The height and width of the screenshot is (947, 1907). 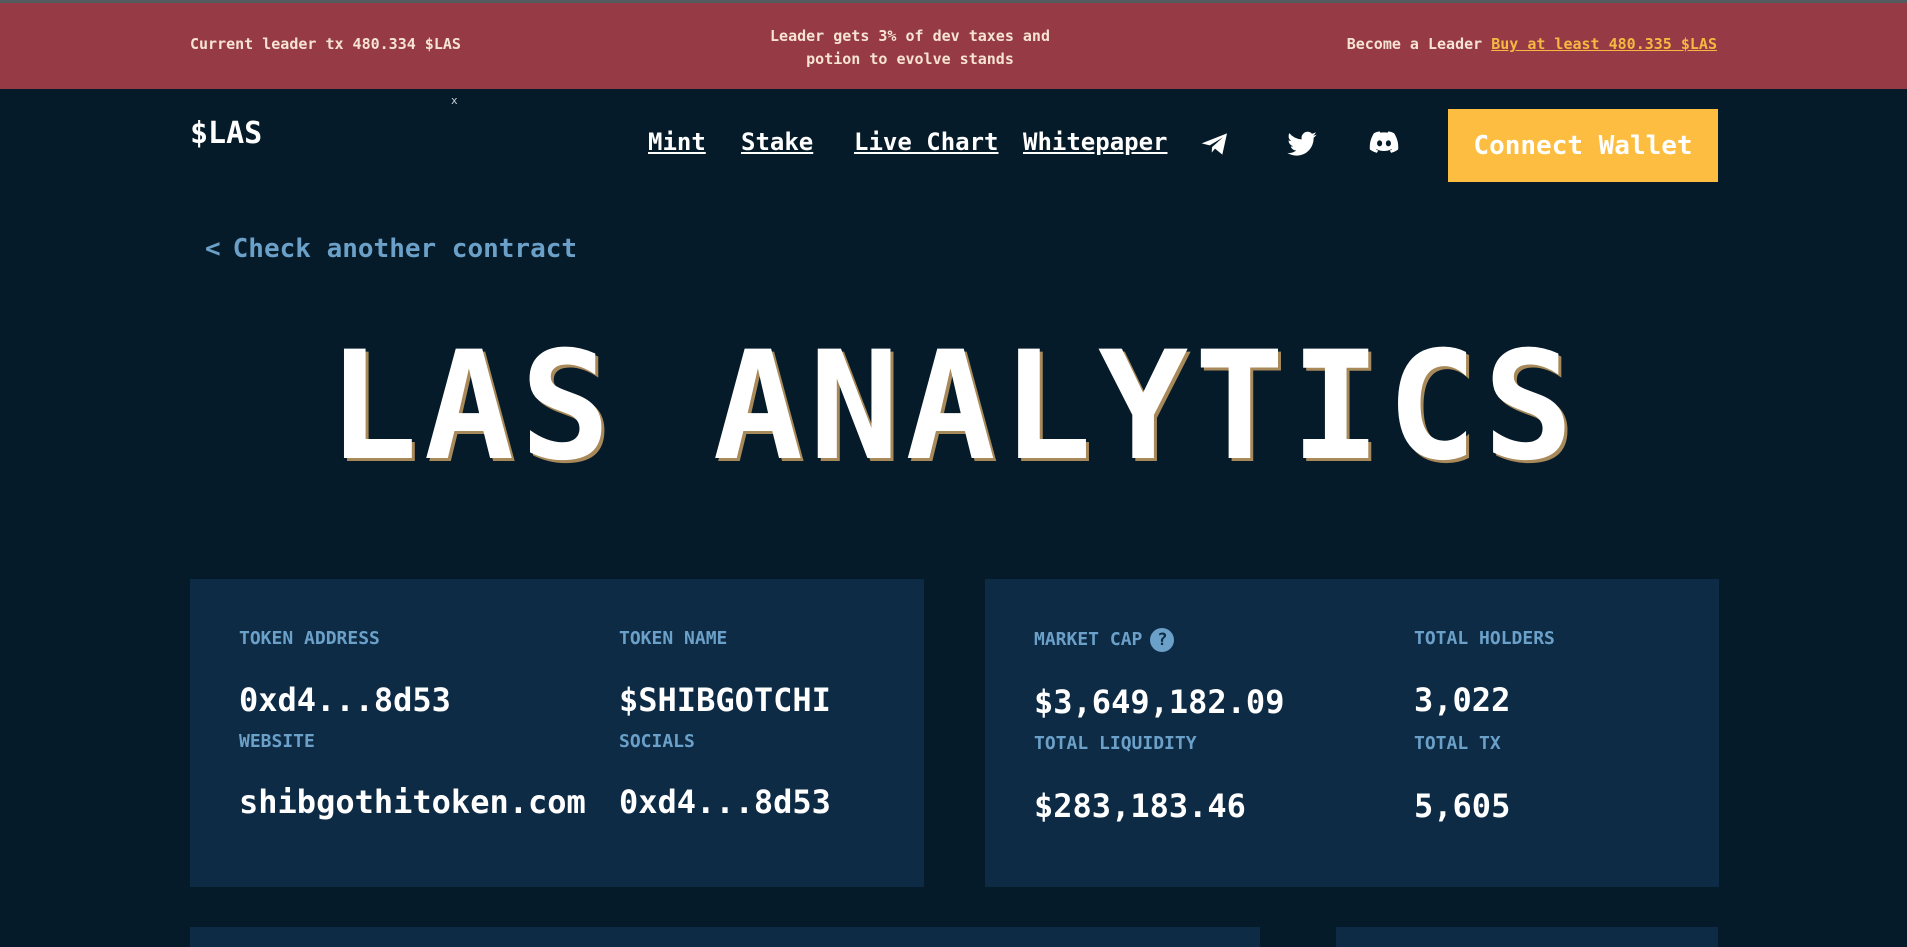 What do you see at coordinates (1462, 700) in the screenshot?
I see `total-holders-value: 3,022` at bounding box center [1462, 700].